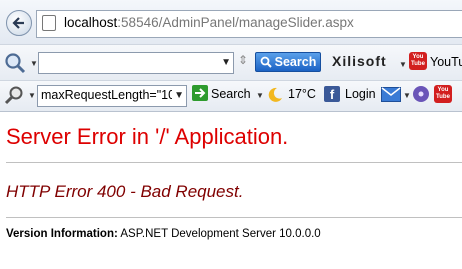 This screenshot has height=269, width=462. What do you see at coordinates (360, 94) in the screenshot?
I see `facebook-login-link: Login` at bounding box center [360, 94].